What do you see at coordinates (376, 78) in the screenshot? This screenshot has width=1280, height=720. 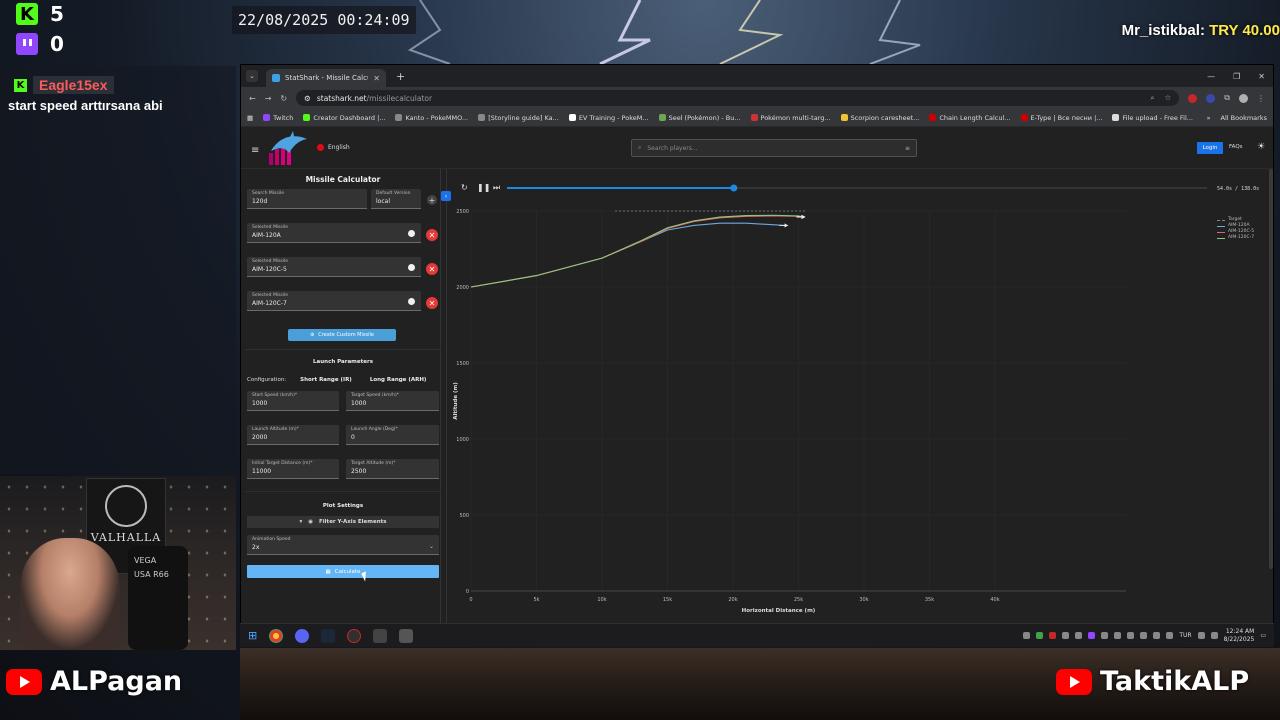 I see `close-tab-icon: ✕` at bounding box center [376, 78].